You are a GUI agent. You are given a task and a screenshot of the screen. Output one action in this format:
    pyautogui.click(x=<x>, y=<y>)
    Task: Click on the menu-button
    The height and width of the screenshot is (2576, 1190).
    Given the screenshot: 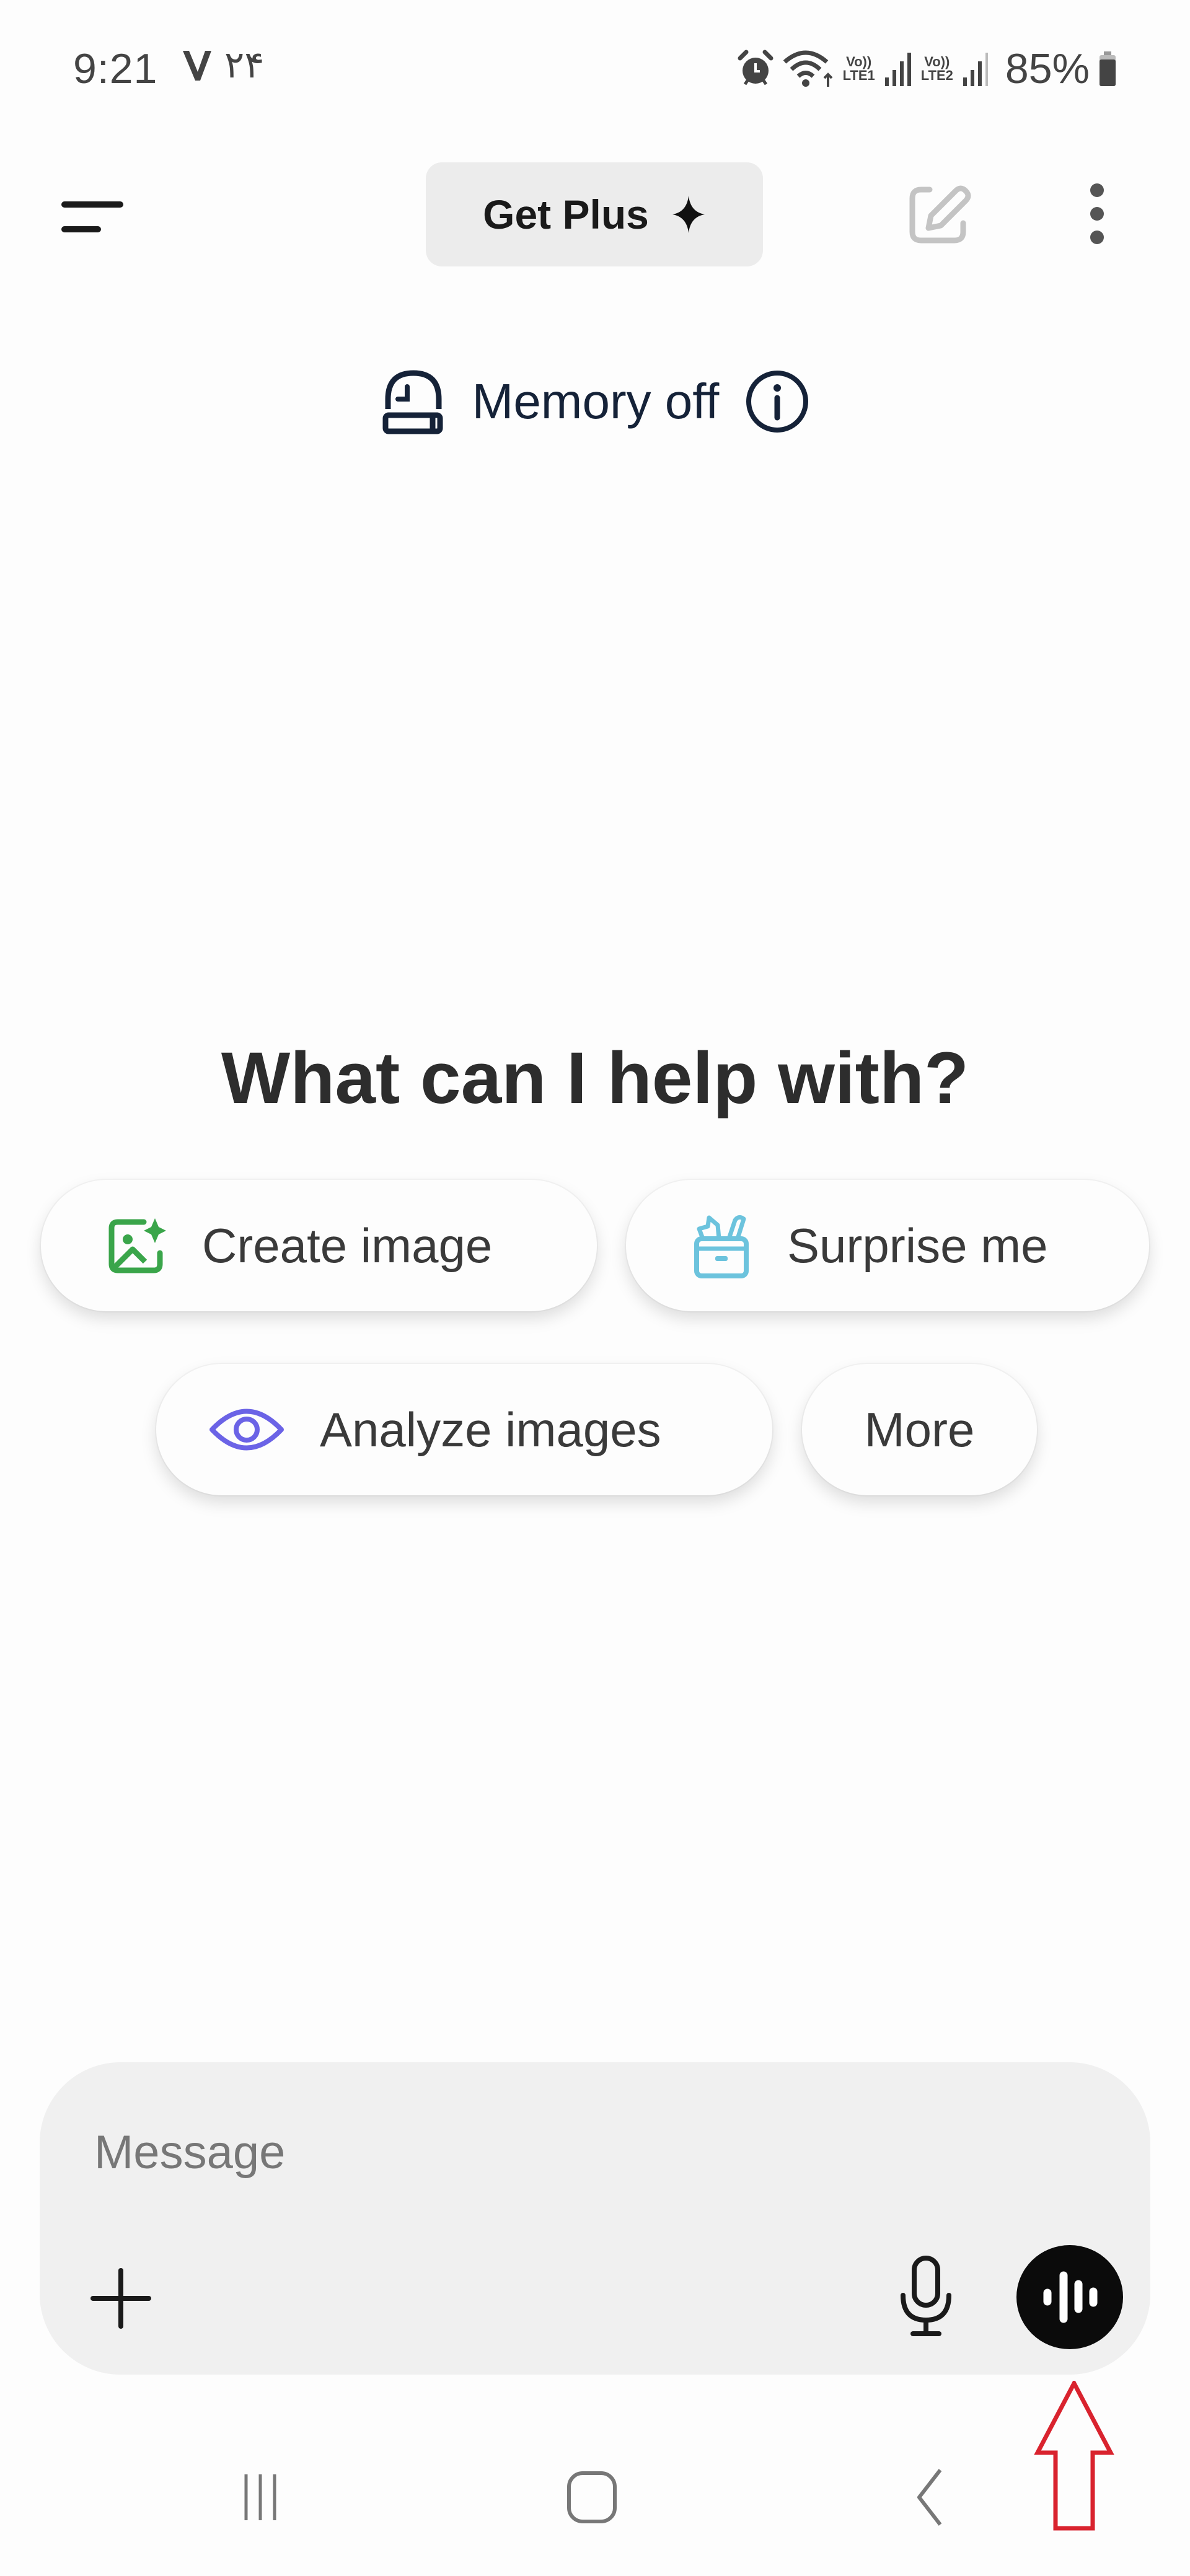 What is the action you would take?
    pyautogui.click(x=94, y=217)
    